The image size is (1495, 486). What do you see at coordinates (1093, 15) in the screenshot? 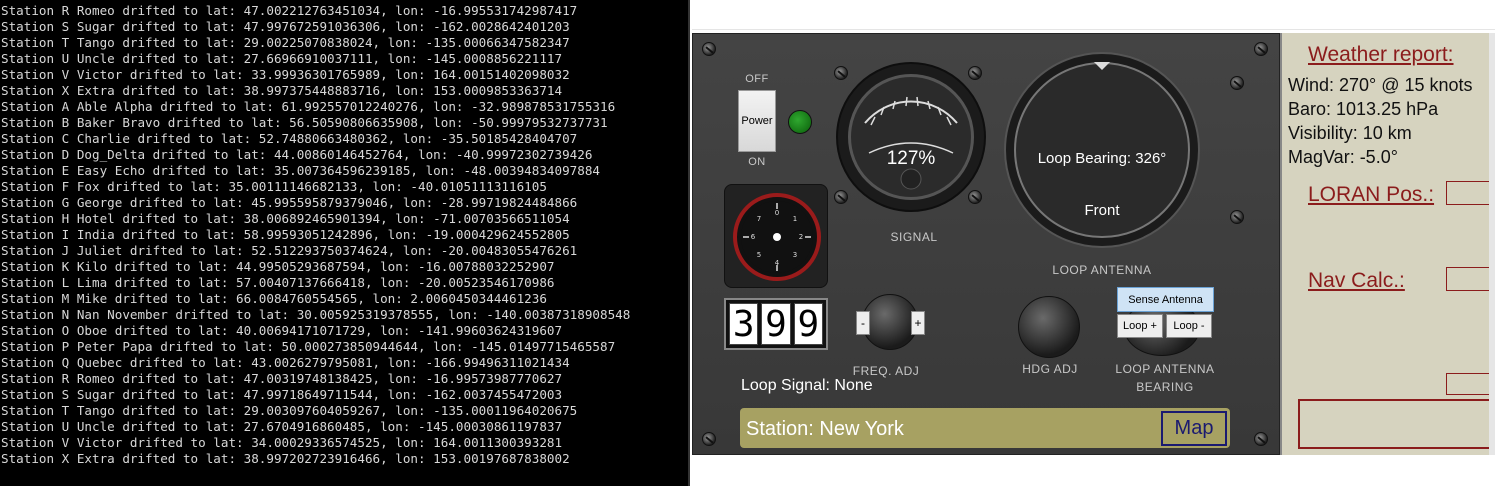
I see `top-bar` at bounding box center [1093, 15].